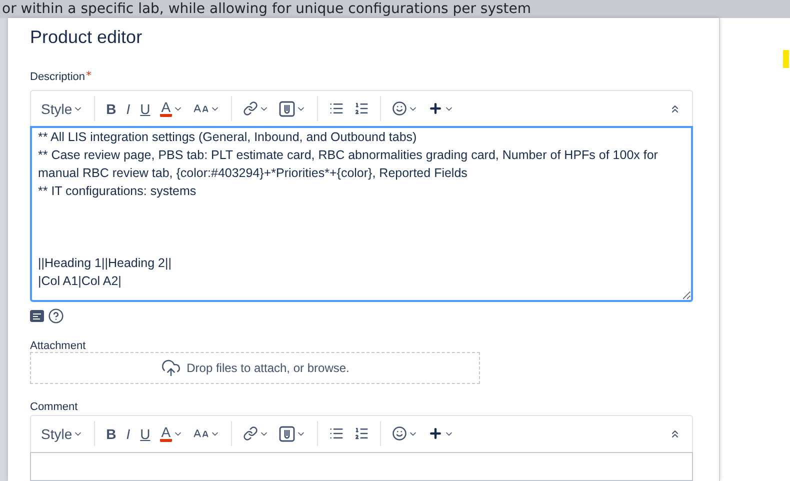  I want to click on help-icon, so click(56, 316).